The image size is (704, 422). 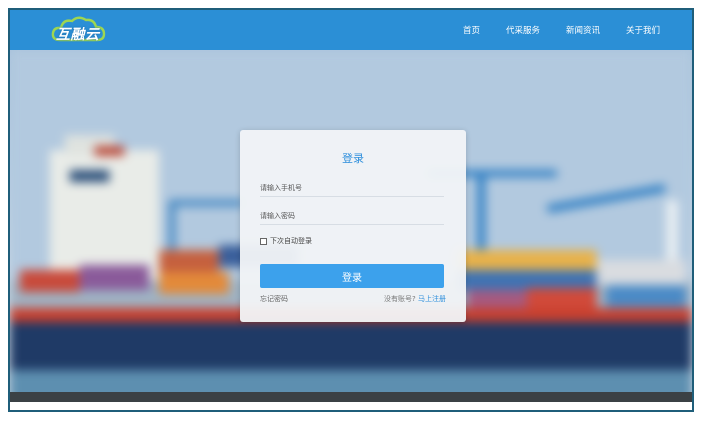 What do you see at coordinates (352, 216) in the screenshot?
I see `password-input` at bounding box center [352, 216].